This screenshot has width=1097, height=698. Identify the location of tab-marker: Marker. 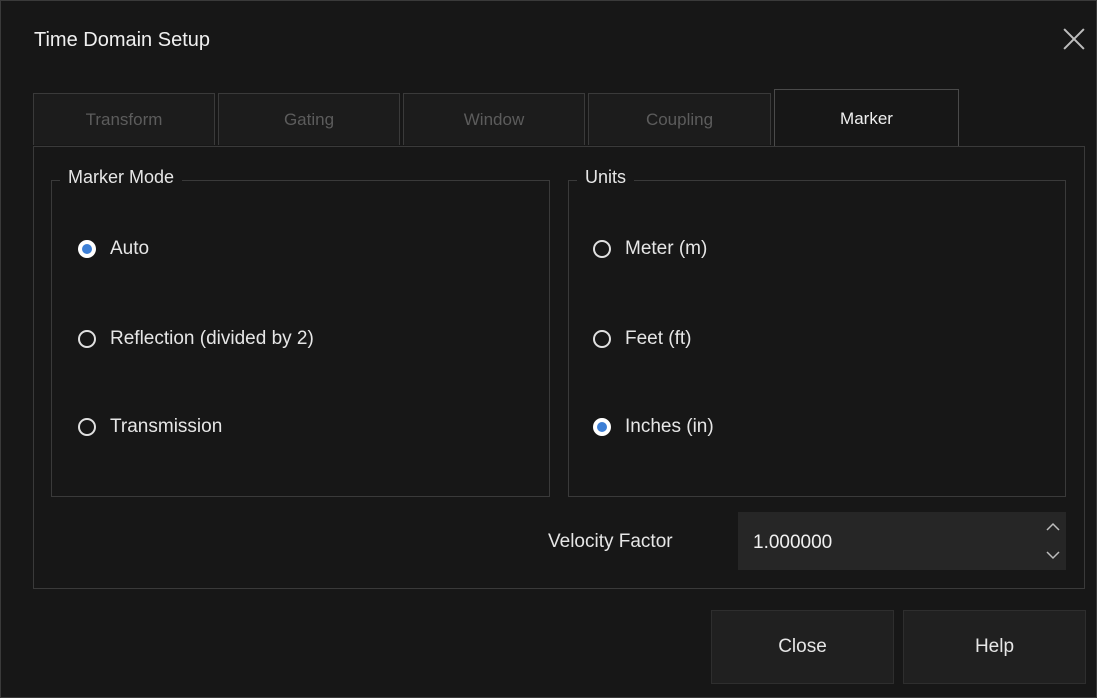
(866, 118).